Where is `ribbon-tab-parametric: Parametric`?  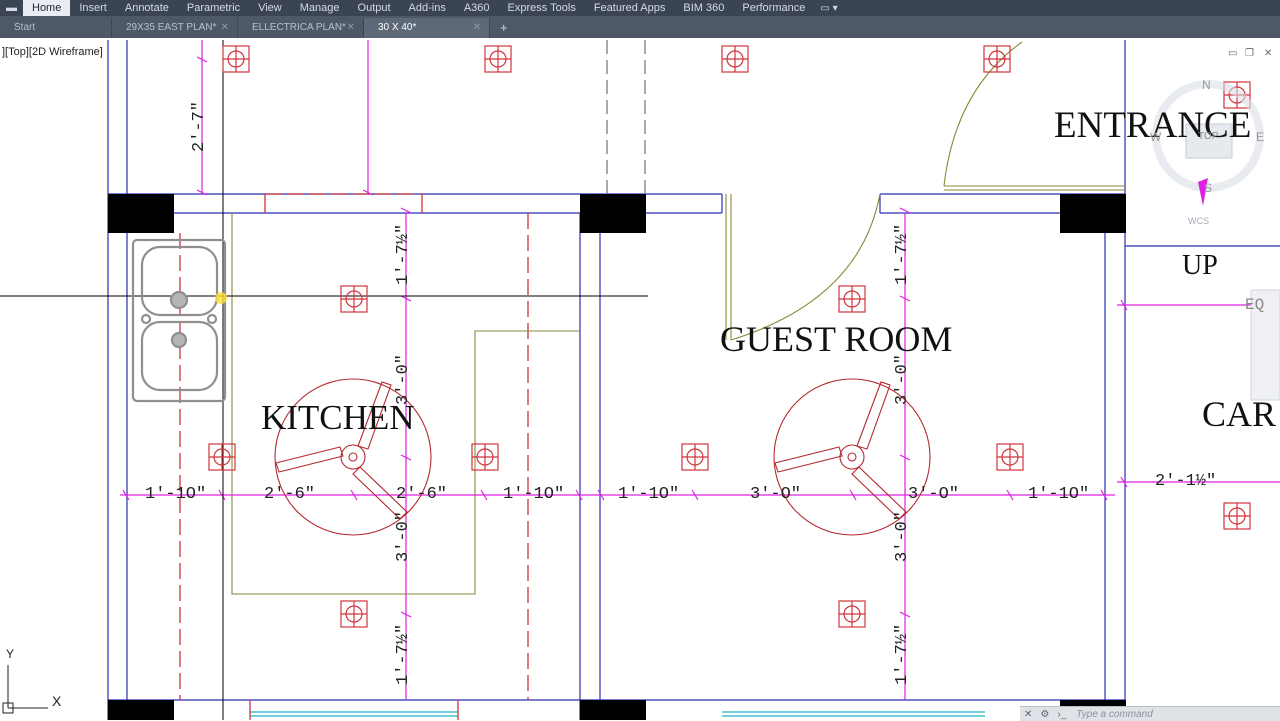 ribbon-tab-parametric: Parametric is located at coordinates (213, 8).